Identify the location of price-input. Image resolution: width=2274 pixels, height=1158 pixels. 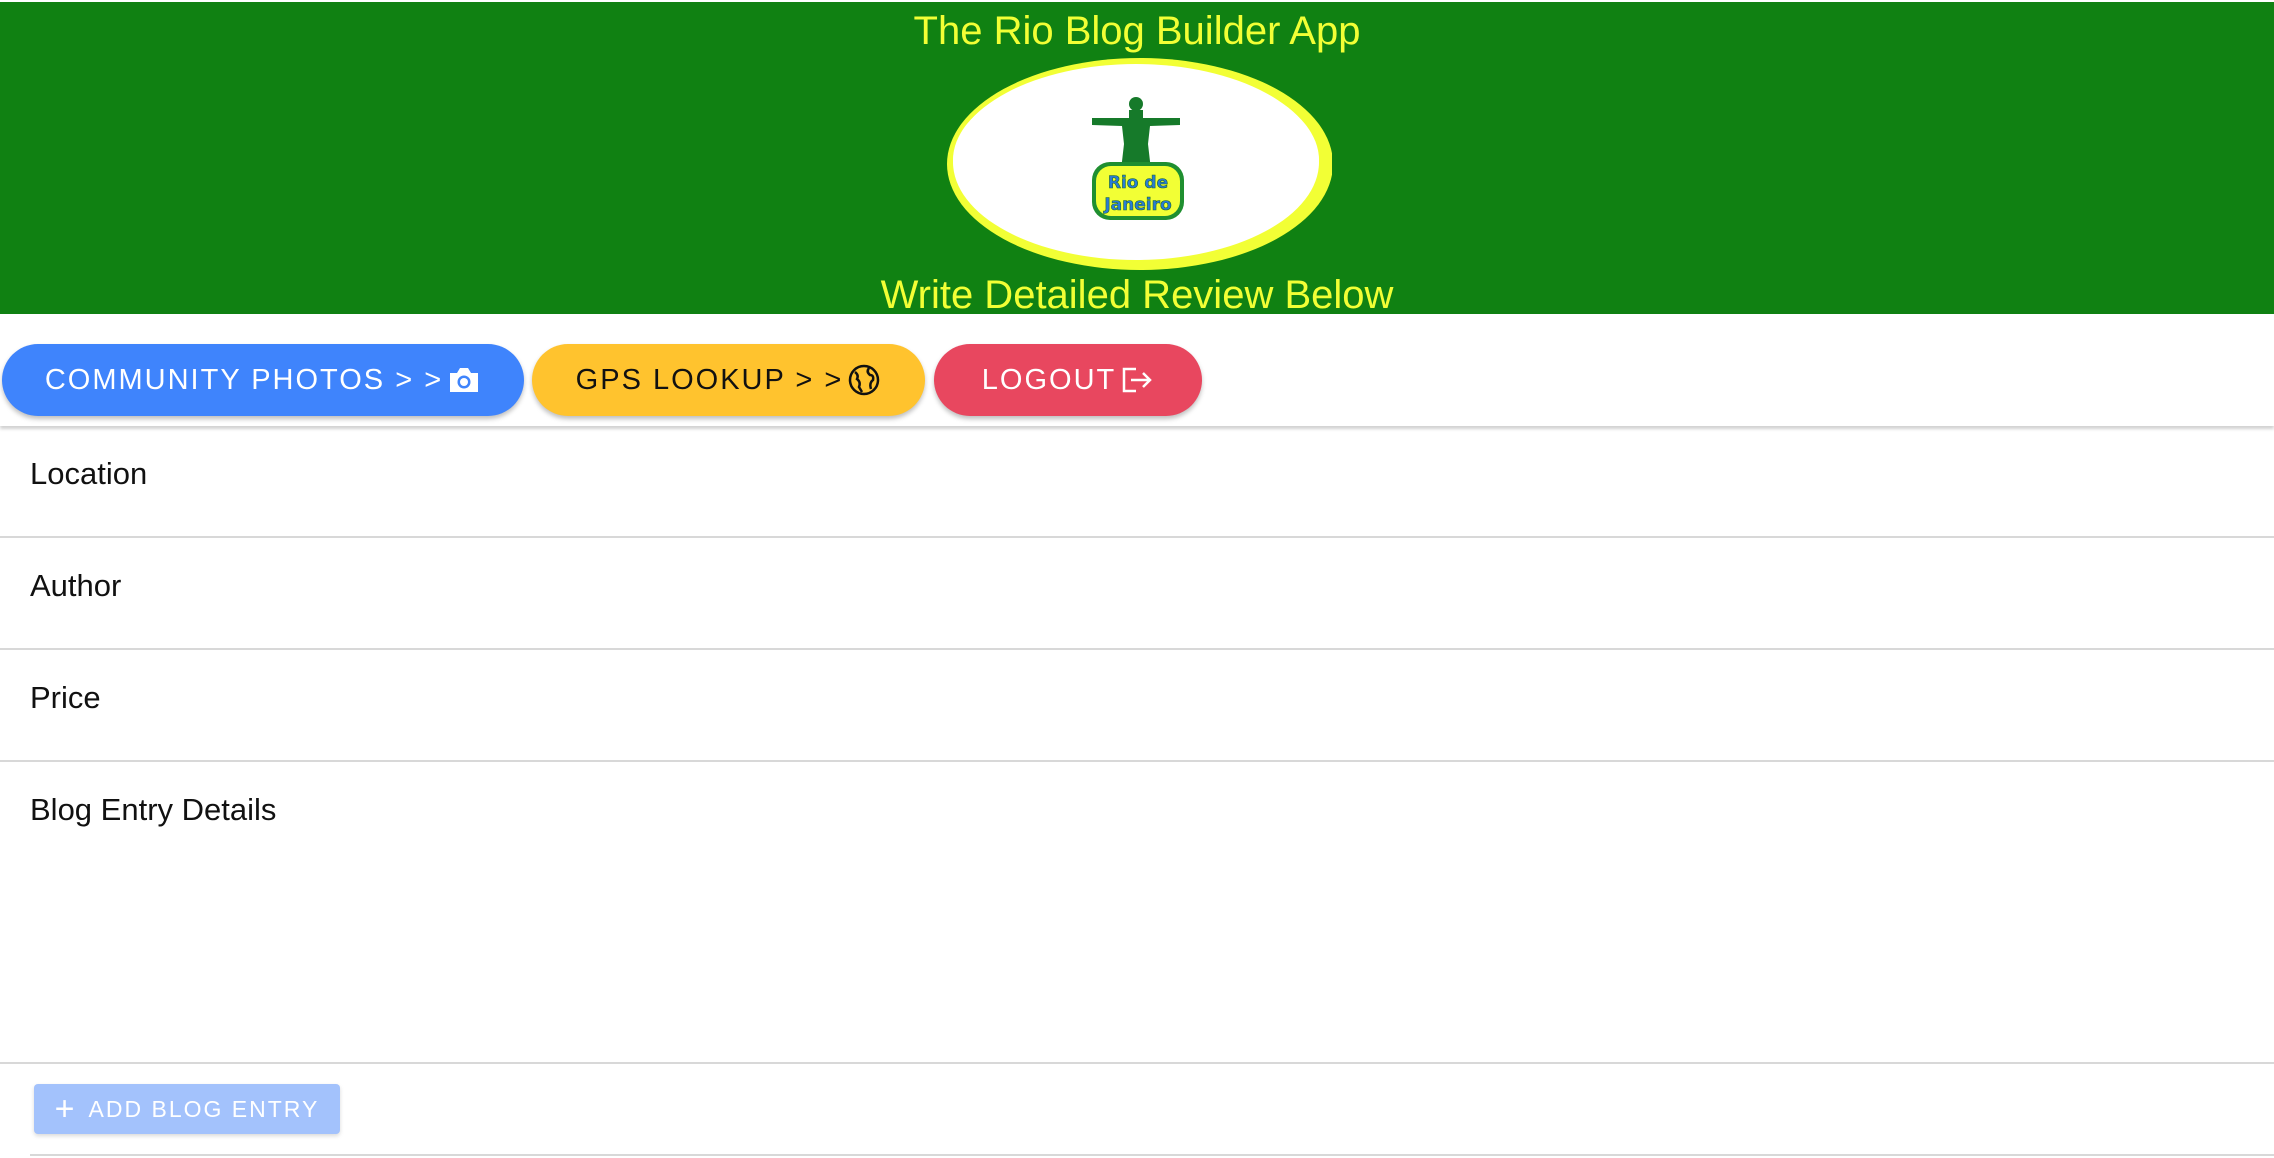
(1137, 736).